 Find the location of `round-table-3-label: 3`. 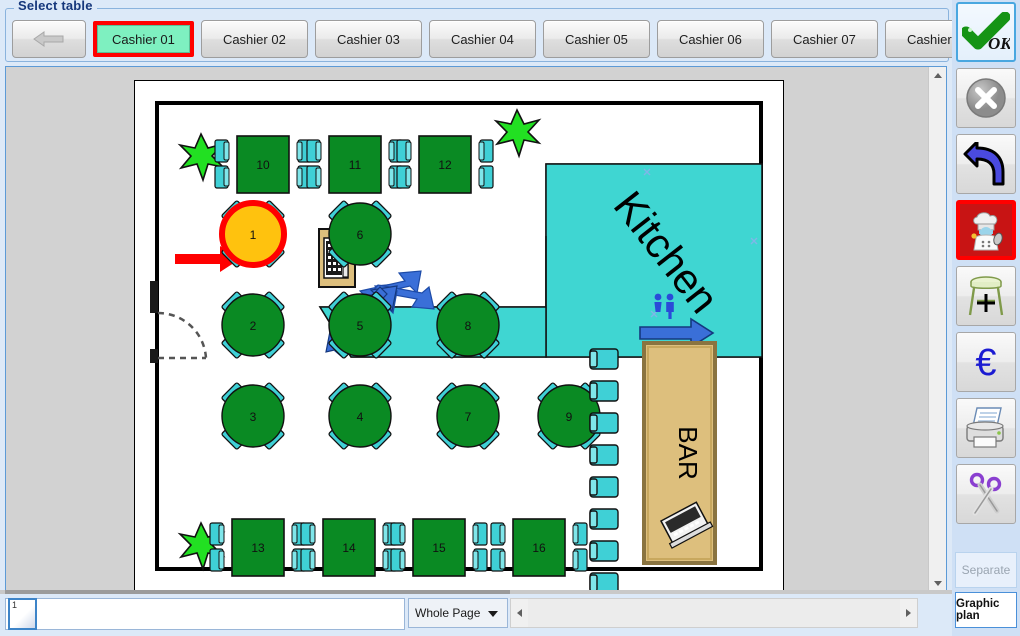

round-table-3-label: 3 is located at coordinates (253, 417).